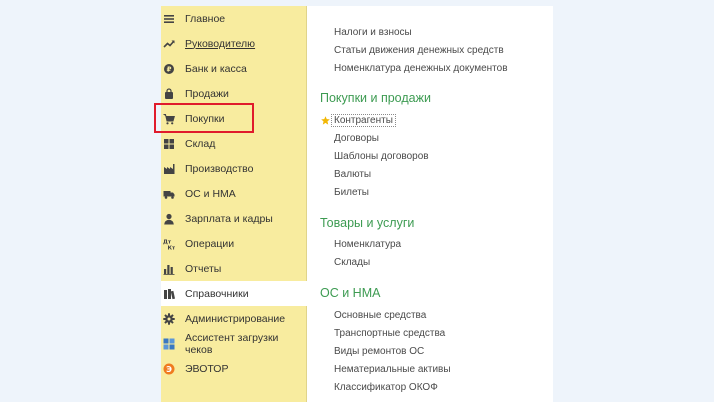 This screenshot has width=714, height=402. What do you see at coordinates (169, 19) in the screenshot?
I see `menu-icon` at bounding box center [169, 19].